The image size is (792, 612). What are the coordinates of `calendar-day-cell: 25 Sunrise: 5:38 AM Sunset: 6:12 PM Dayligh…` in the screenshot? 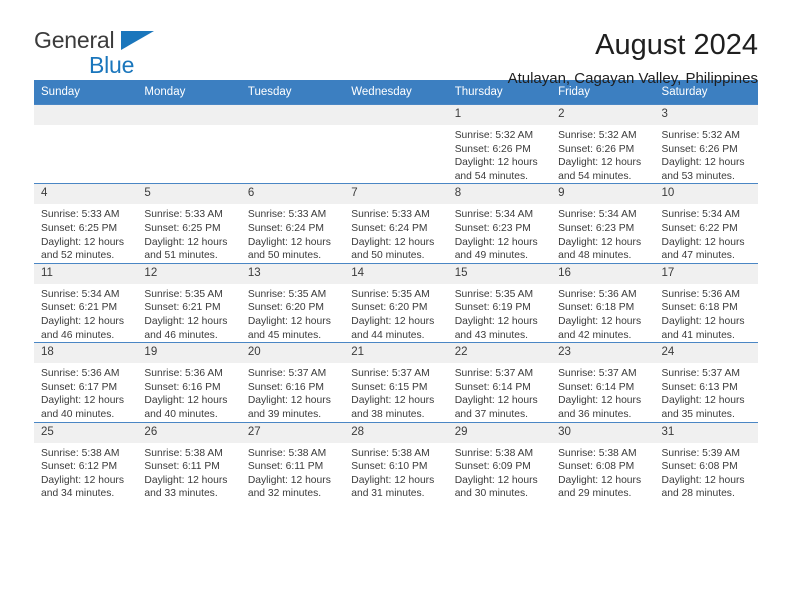 It's located at (86, 461).